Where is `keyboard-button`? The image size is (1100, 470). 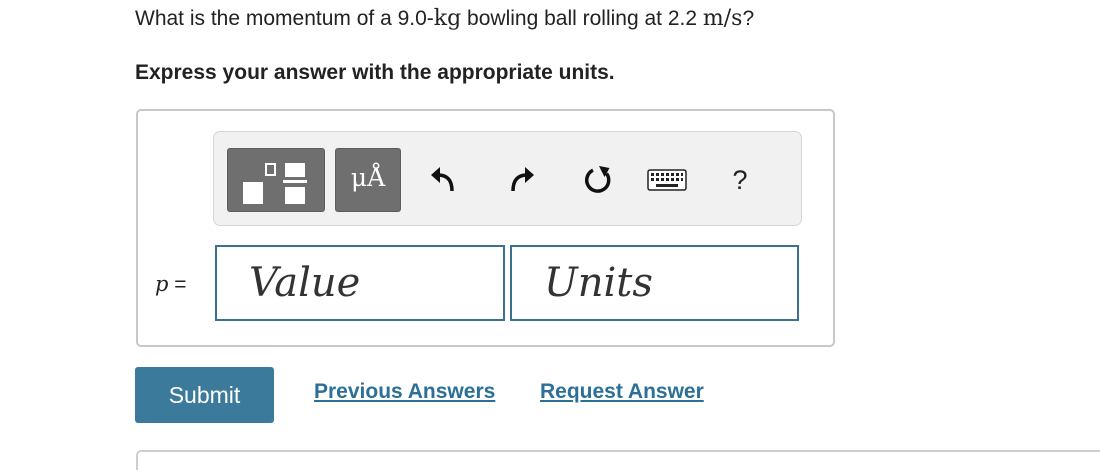
keyboard-button is located at coordinates (667, 180).